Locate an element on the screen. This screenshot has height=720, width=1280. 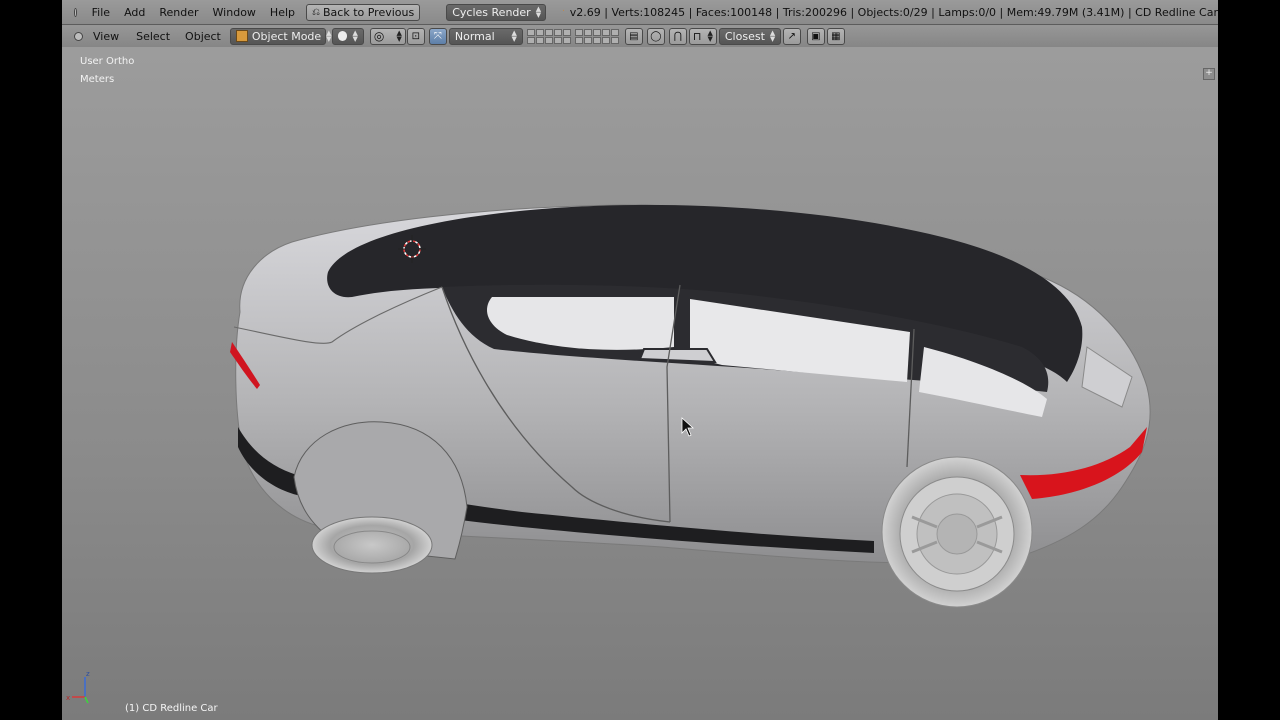
viewport-shading-icon is located at coordinates (342, 36).